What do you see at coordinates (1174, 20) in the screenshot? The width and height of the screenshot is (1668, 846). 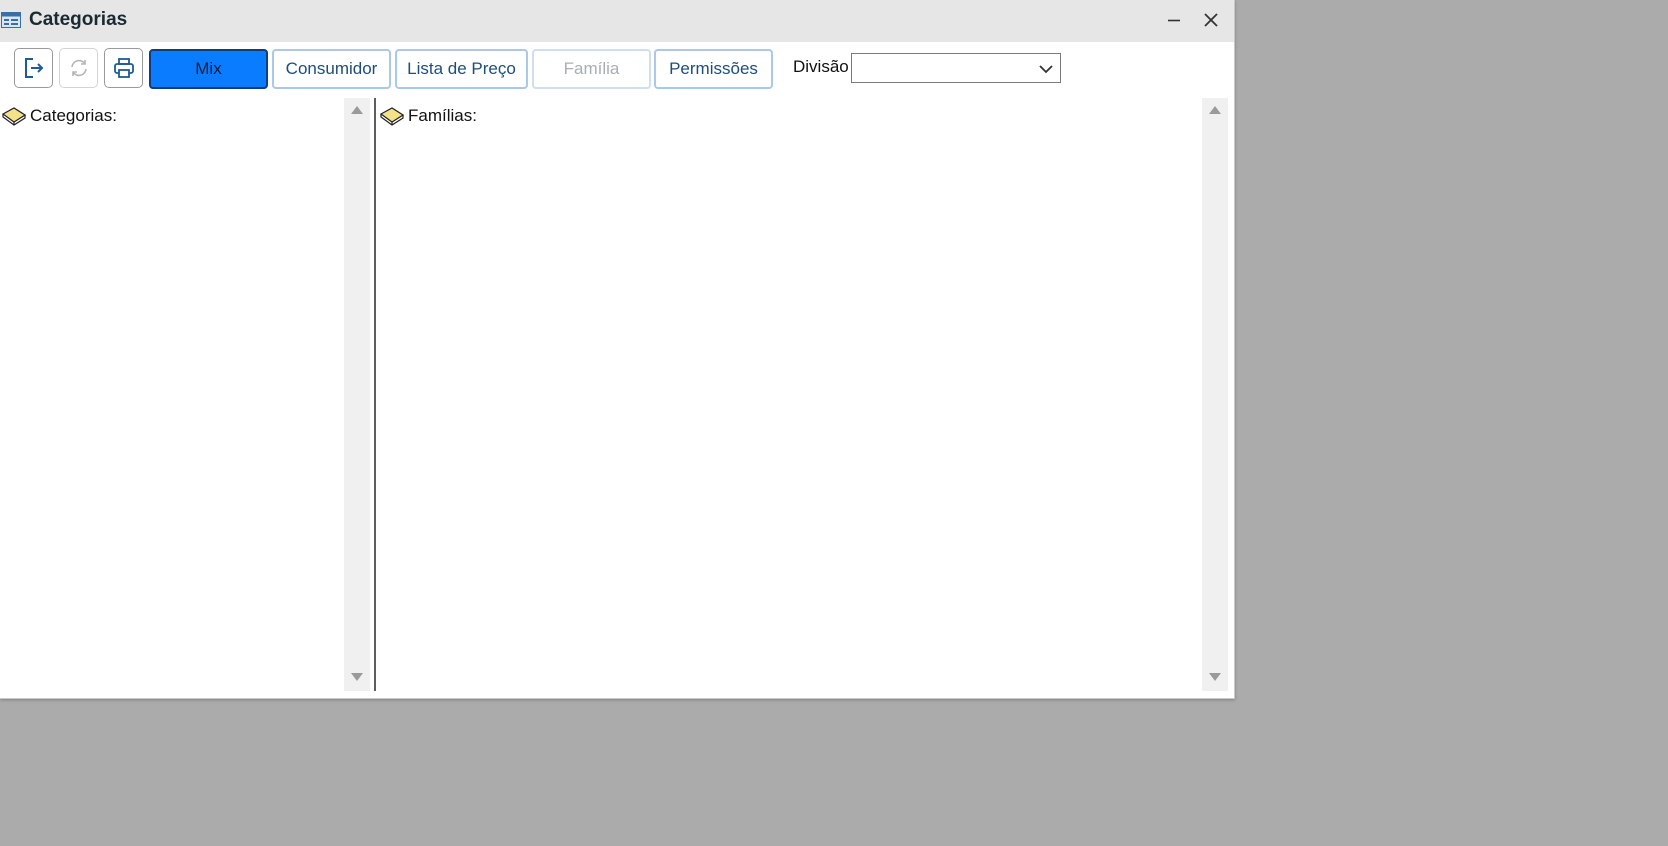 I see `minimize-button` at bounding box center [1174, 20].